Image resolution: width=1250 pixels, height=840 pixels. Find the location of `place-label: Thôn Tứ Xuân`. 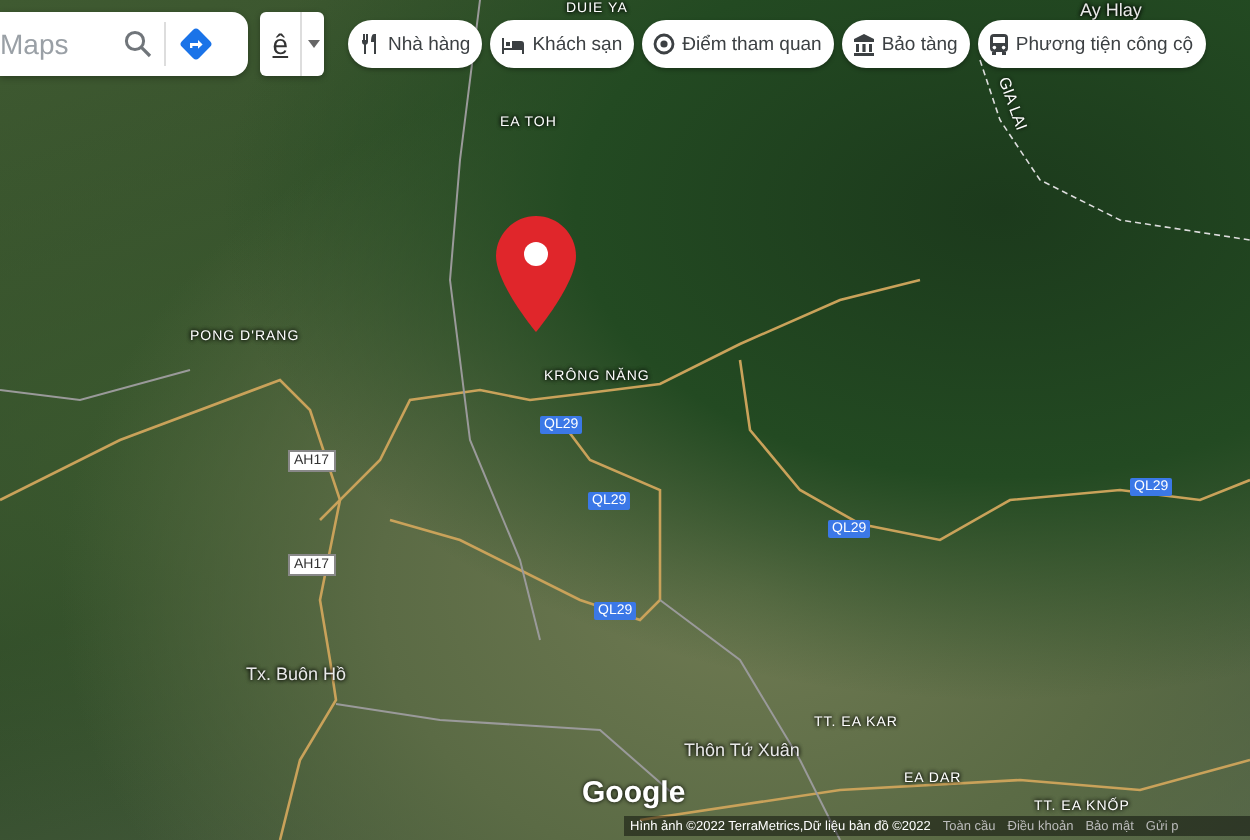

place-label: Thôn Tứ Xuân is located at coordinates (742, 751).